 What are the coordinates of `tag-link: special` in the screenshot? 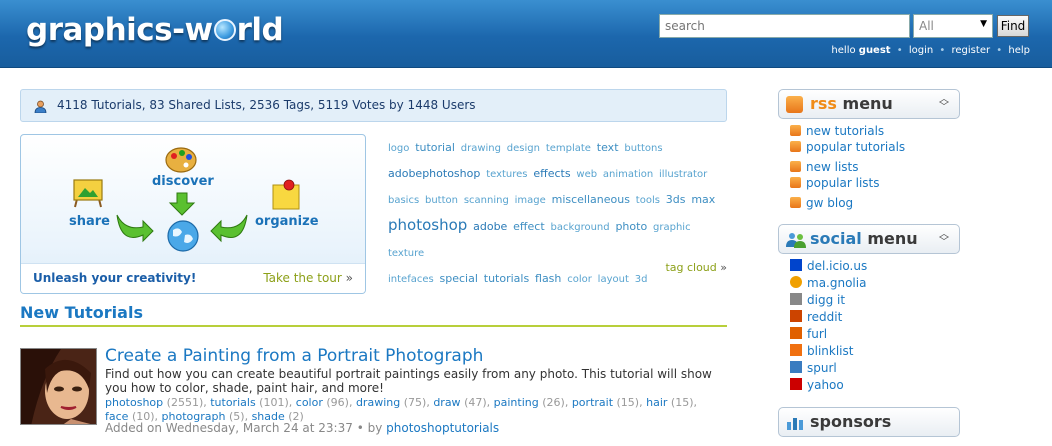 It's located at (459, 278).